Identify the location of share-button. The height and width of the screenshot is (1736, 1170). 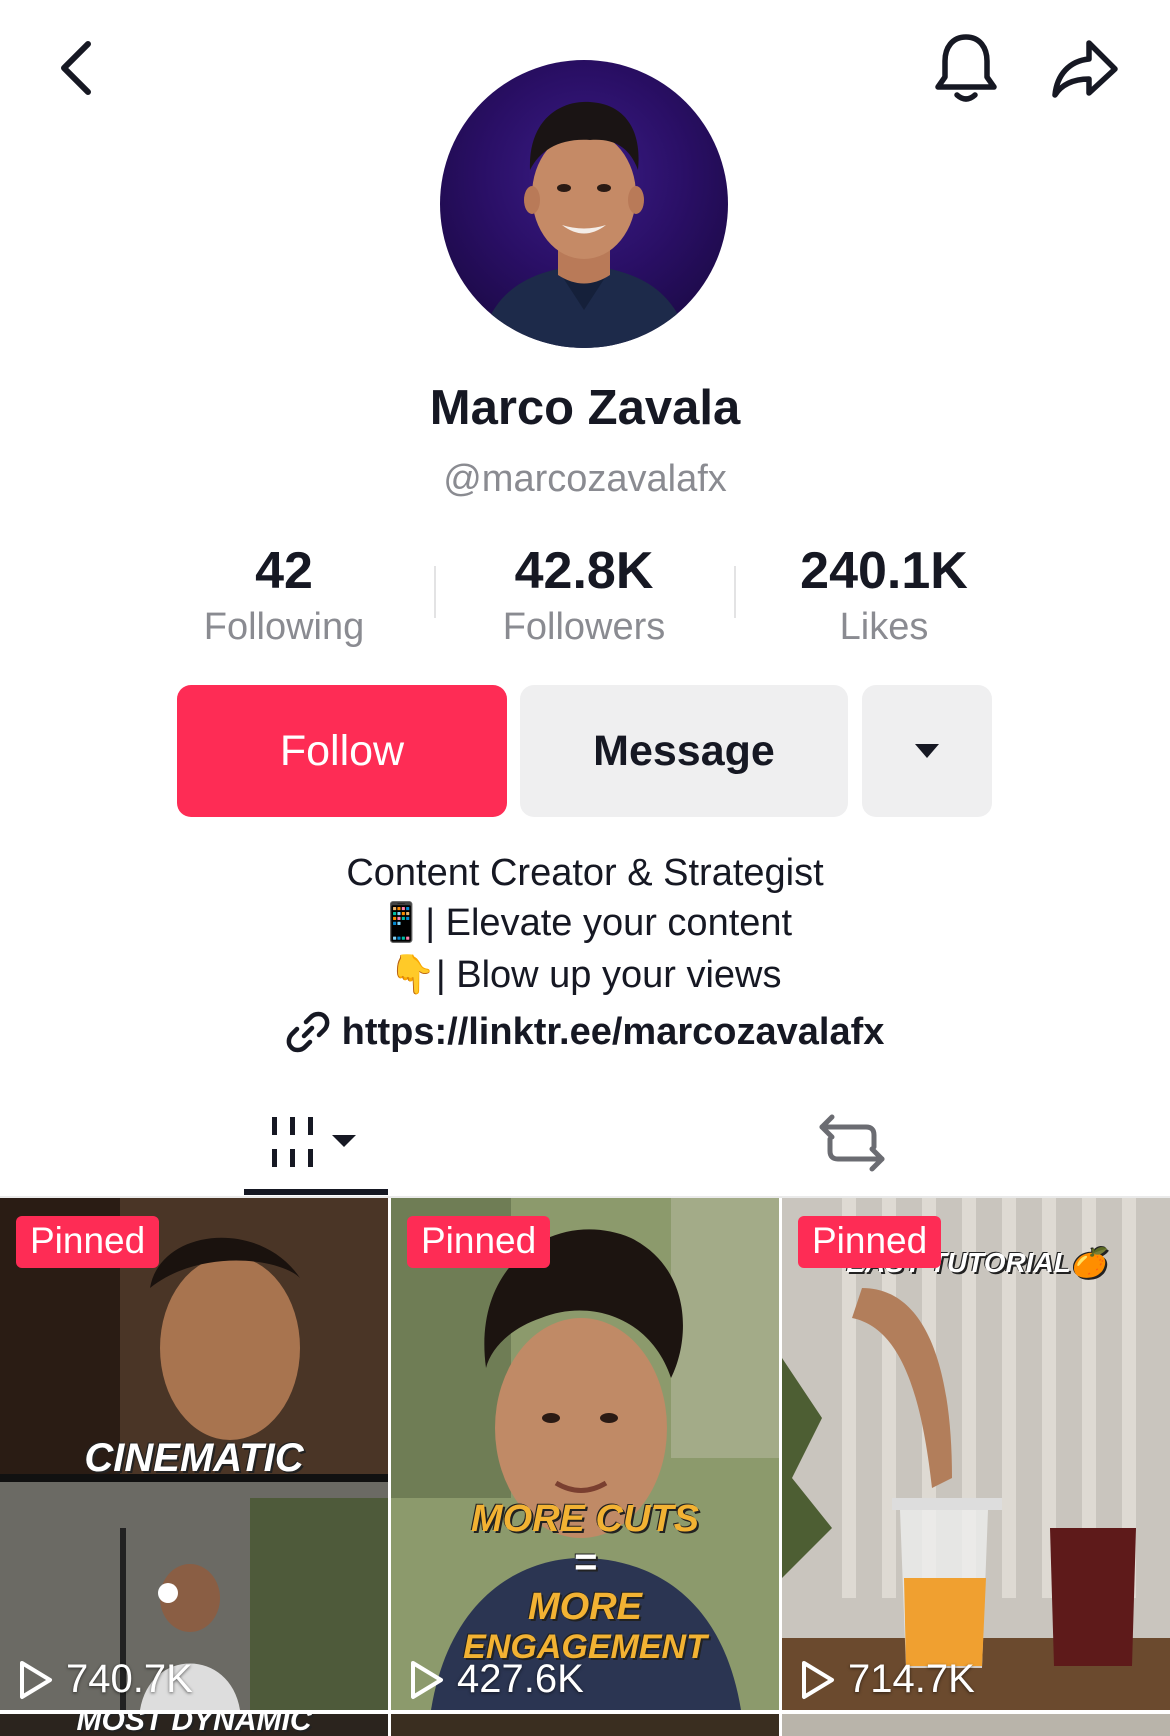
(1085, 70).